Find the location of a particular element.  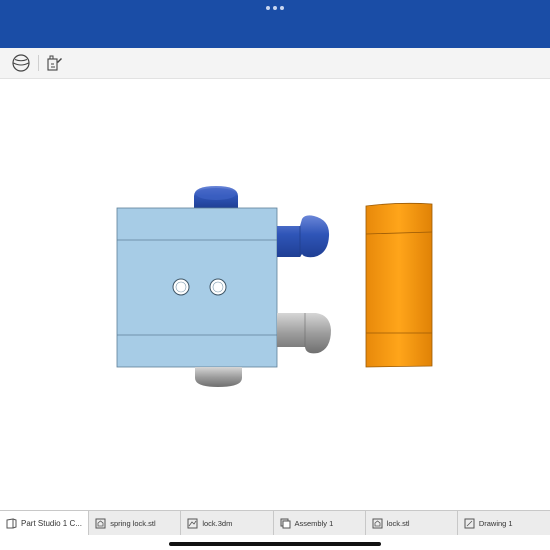

home-indicator-area is located at coordinates (275, 542).